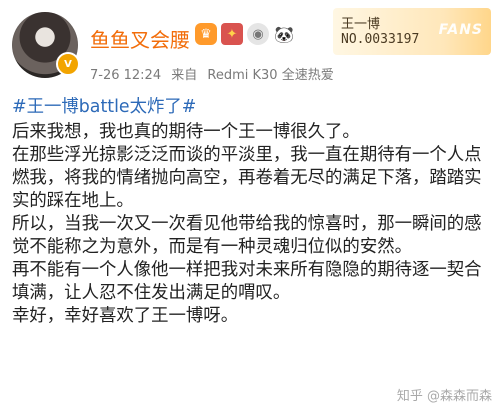 This screenshot has height=412, width=500. Describe the element at coordinates (252, 107) in the screenshot. I see `topic-link: #王一博battle太炸了#` at that location.